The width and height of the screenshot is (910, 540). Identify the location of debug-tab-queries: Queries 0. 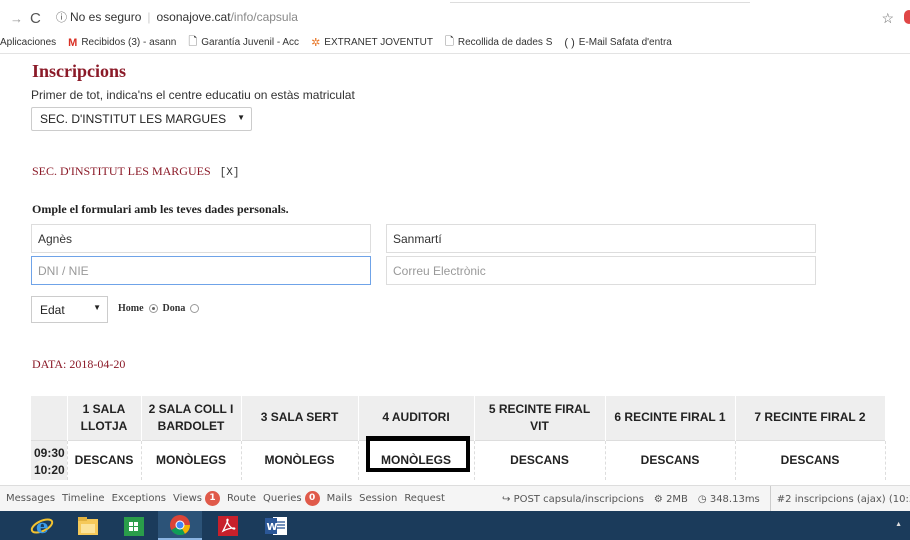
(291, 498).